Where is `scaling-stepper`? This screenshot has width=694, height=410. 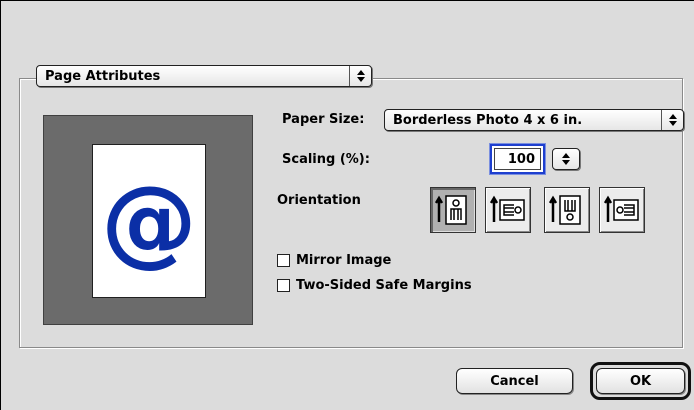
scaling-stepper is located at coordinates (566, 159).